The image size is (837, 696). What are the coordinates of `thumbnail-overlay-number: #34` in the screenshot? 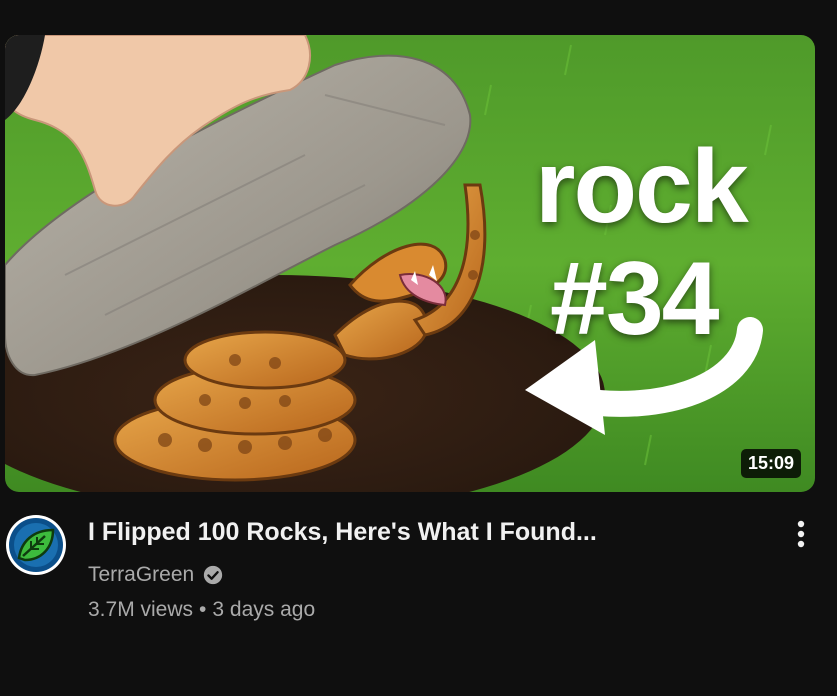 It's located at (635, 299).